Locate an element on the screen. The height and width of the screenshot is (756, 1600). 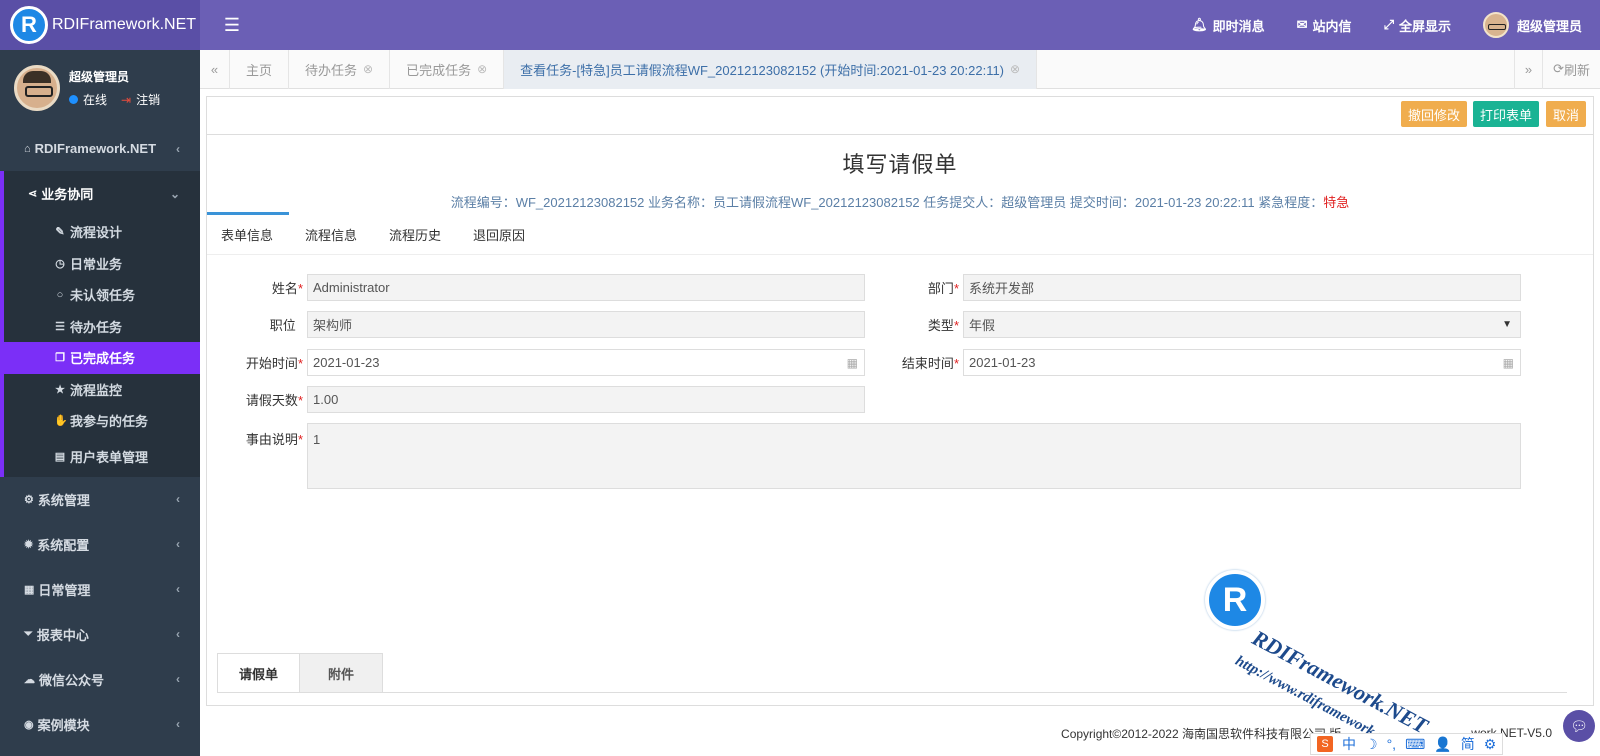
sidebar-item-daily-manage: ▦ 日常管理 ‹ is located at coordinates (100, 589).